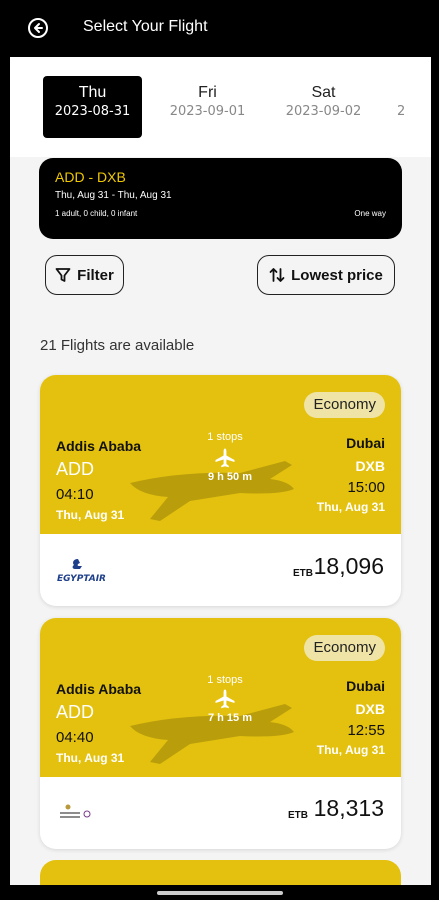 The image size is (439, 900). What do you see at coordinates (113, 195) in the screenshot?
I see `route-dates: Thu, Aug 31 - Thu, Aug 31` at bounding box center [113, 195].